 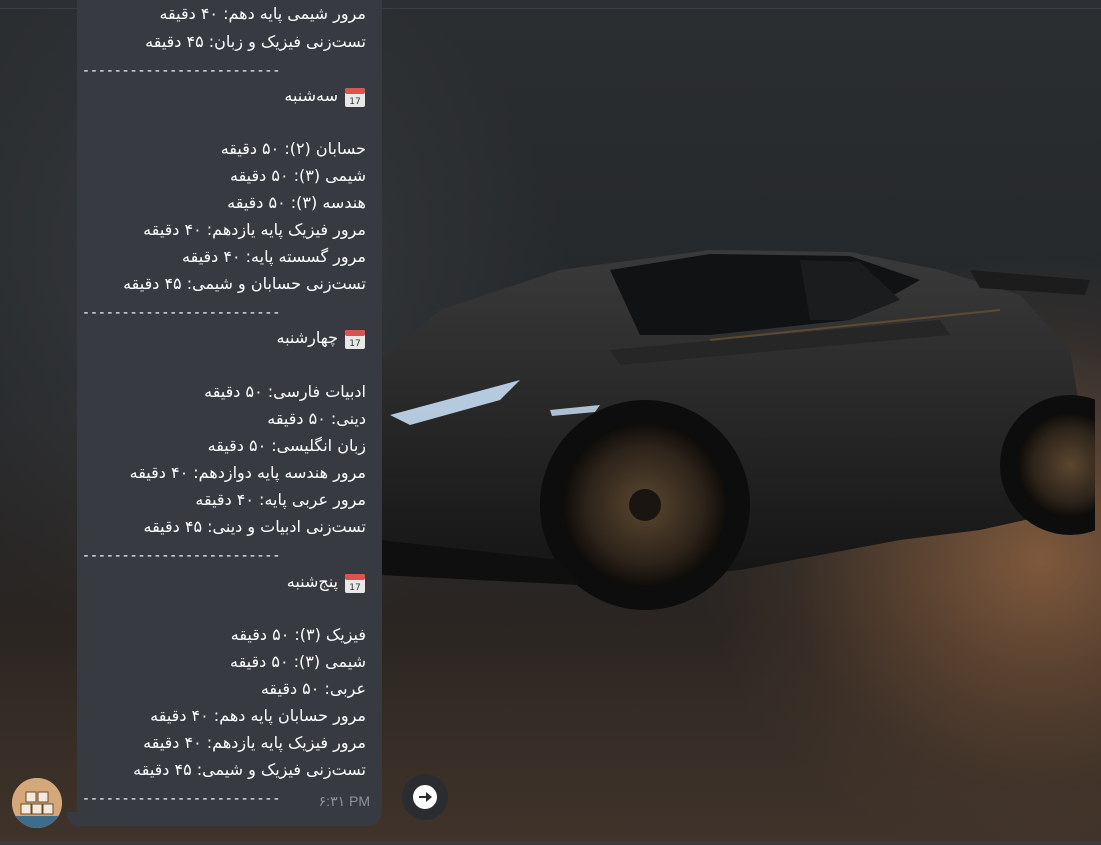 What do you see at coordinates (325, 96) in the screenshot?
I see `day-heading: 17 سه‌شنبه` at bounding box center [325, 96].